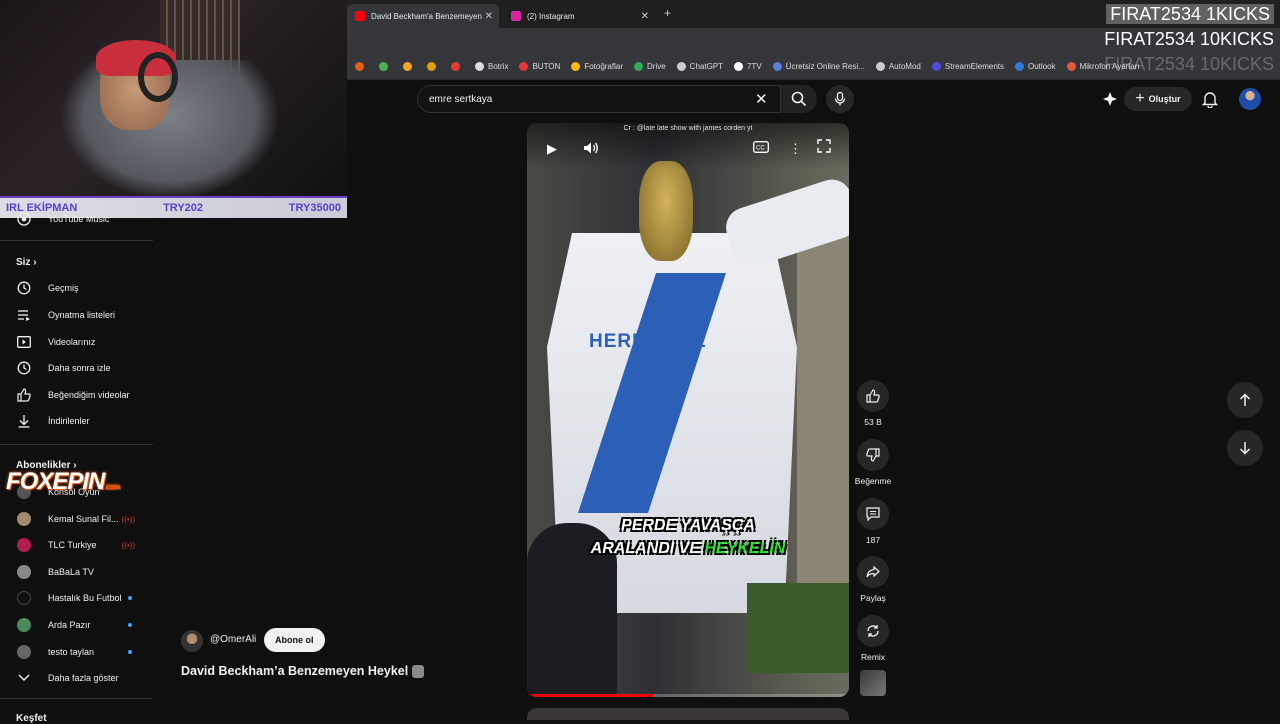 The image size is (1280, 724). What do you see at coordinates (426, 16) in the screenshot?
I see `tab-title: David Beckham'a Benzemeyen` at bounding box center [426, 16].